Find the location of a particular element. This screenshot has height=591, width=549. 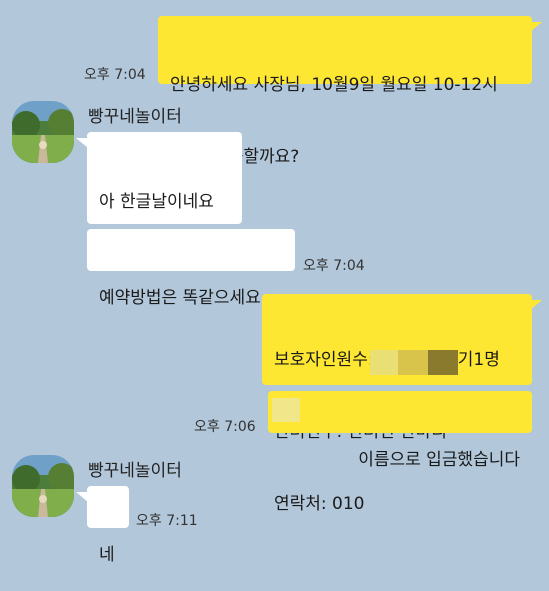

message-text: 이름으로 입금했습니다 is located at coordinates (439, 460).